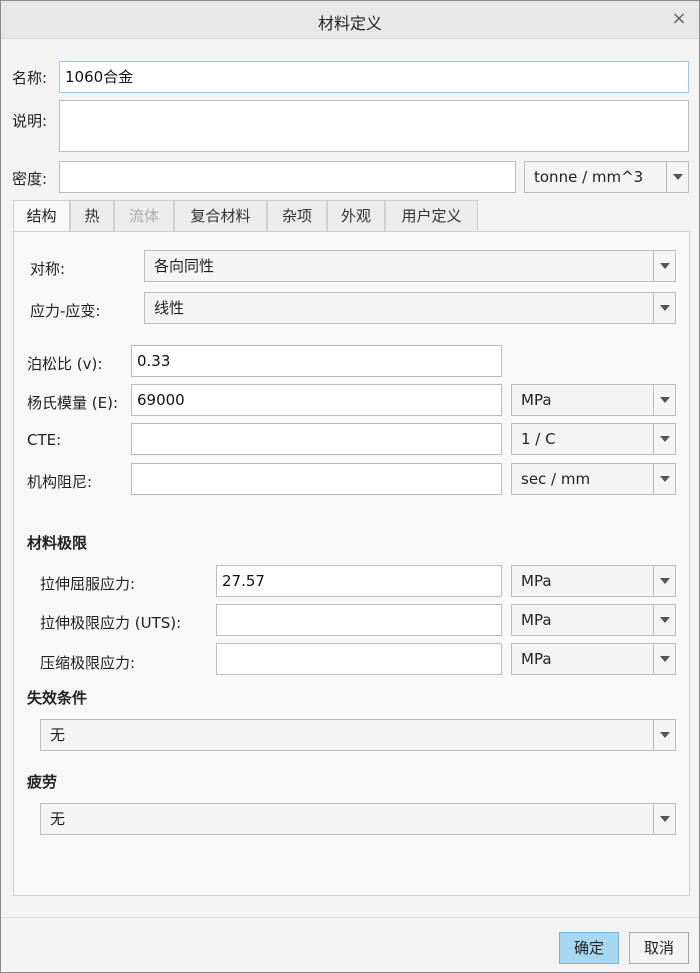 The height and width of the screenshot is (973, 700). What do you see at coordinates (593, 400) in the screenshot?
I see `youngs-unit-select: MPa` at bounding box center [593, 400].